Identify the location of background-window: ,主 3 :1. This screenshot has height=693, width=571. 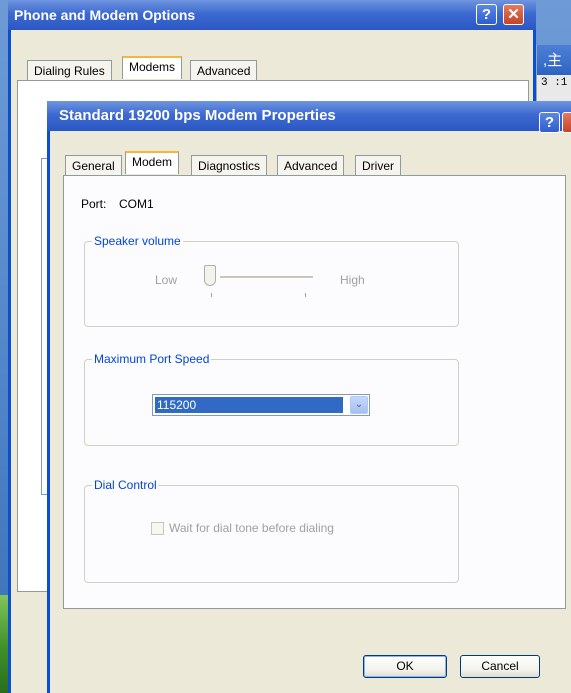
(553, 75).